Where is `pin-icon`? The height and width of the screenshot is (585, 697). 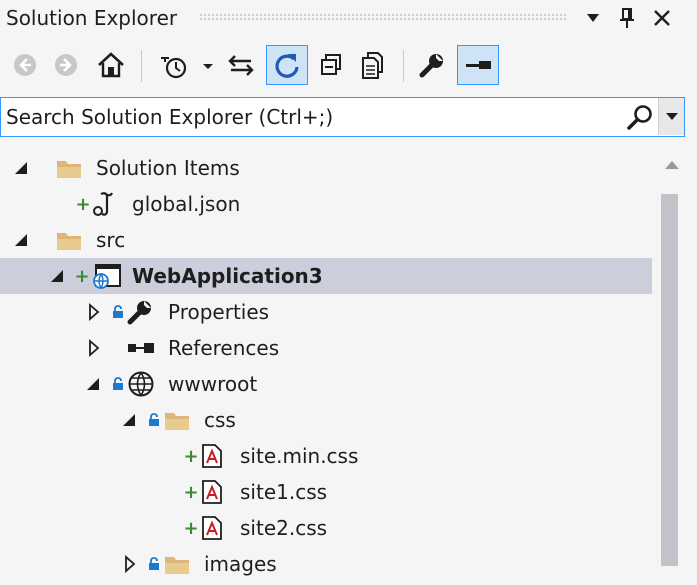
pin-icon is located at coordinates (627, 18).